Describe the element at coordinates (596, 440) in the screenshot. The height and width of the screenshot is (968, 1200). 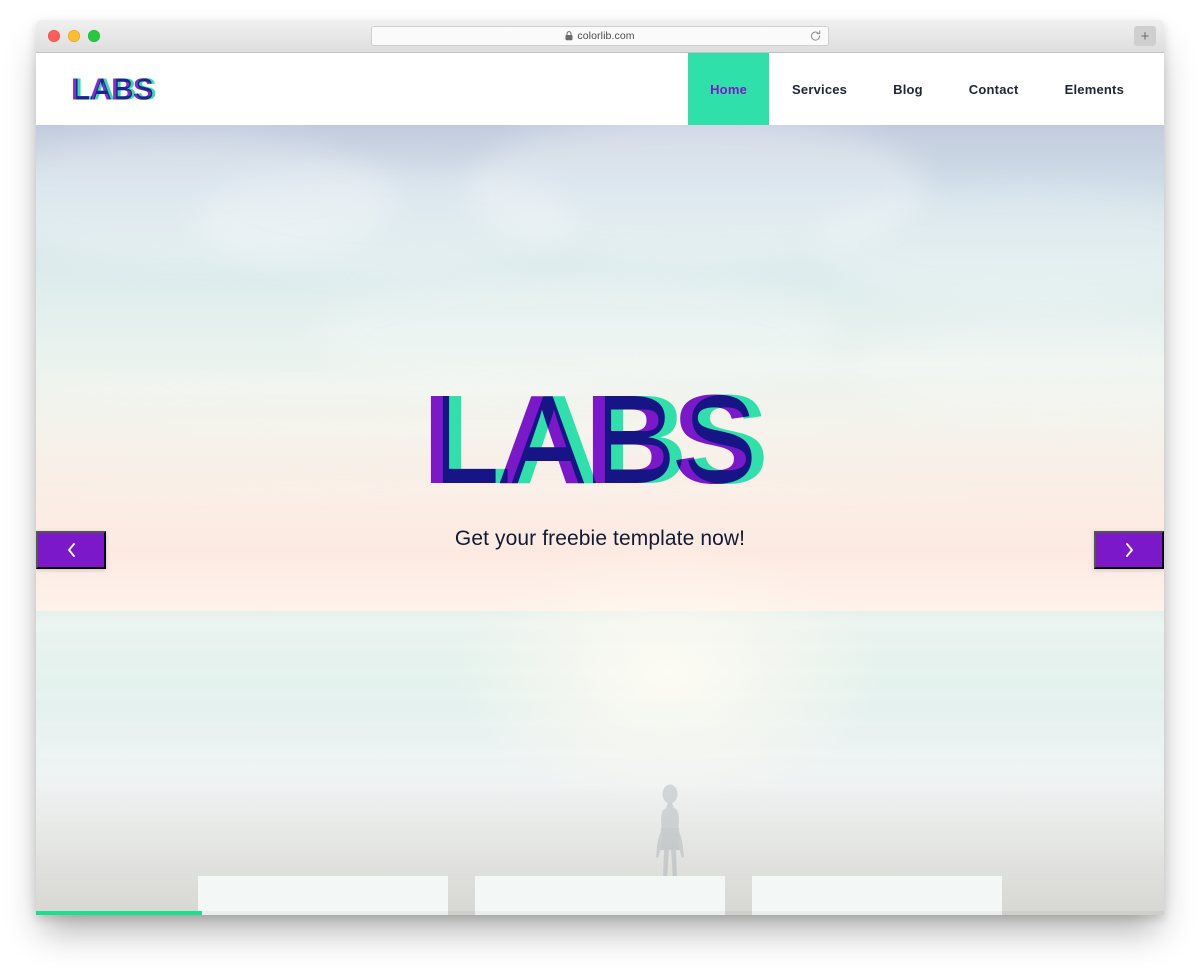
I see `hero-title-wrapper: LABS LABS` at that location.